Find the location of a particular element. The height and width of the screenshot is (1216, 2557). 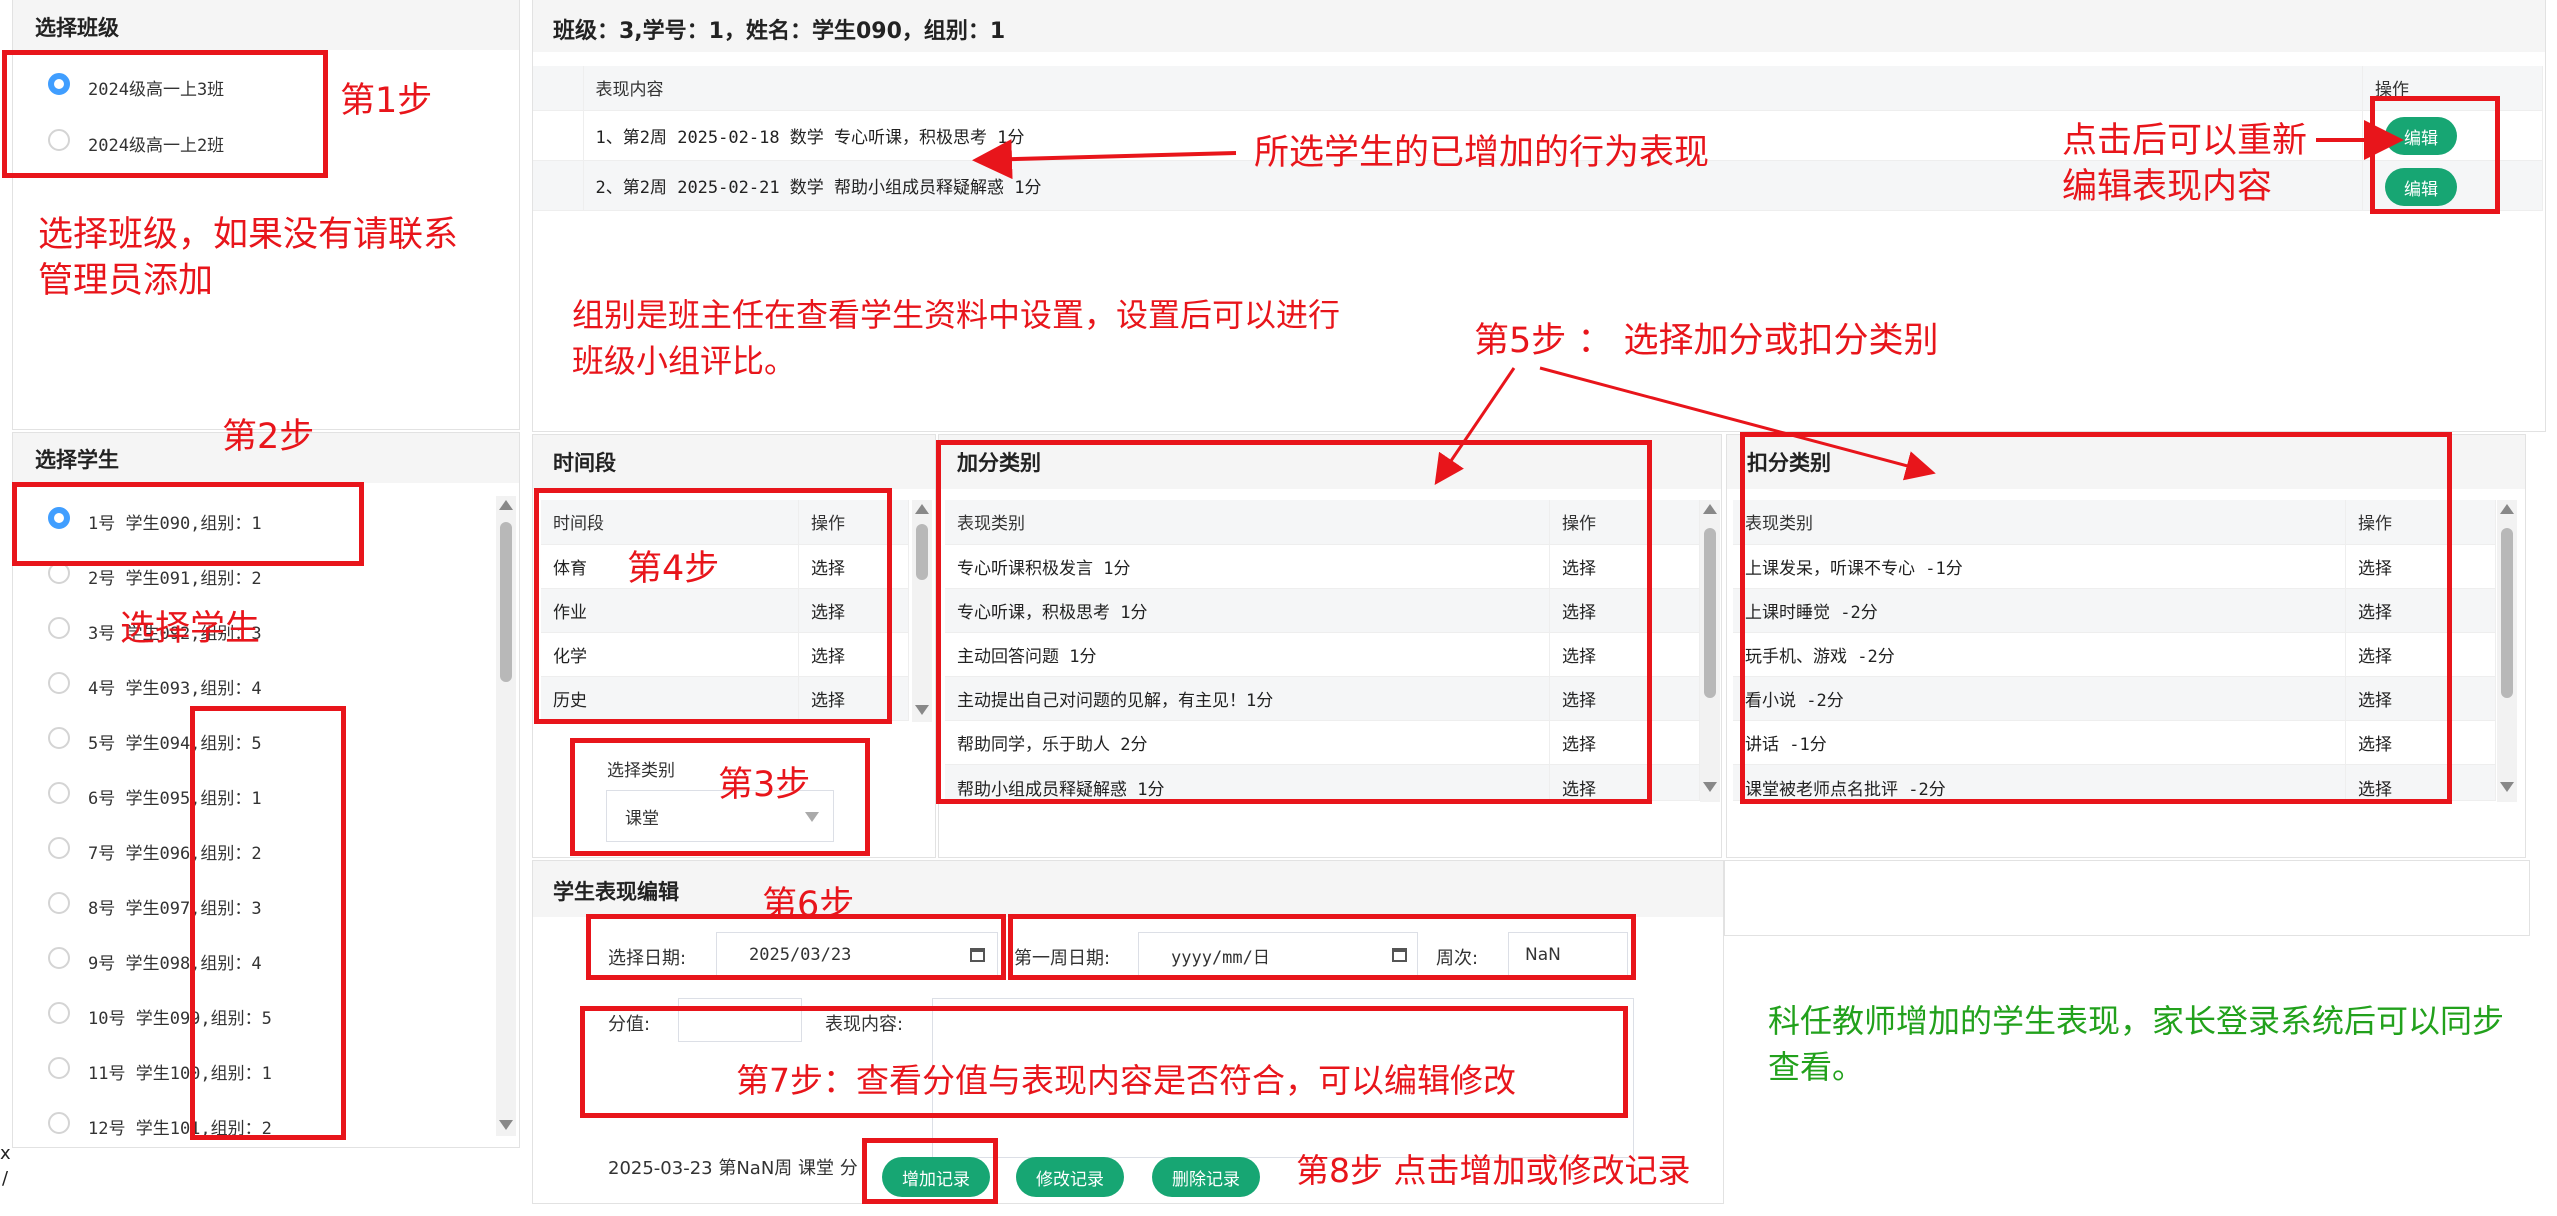

annotation-parent-hint: 科任教师增加的学生表现，家长登录系统后可以同步 查看。 is located at coordinates (2136, 1044).